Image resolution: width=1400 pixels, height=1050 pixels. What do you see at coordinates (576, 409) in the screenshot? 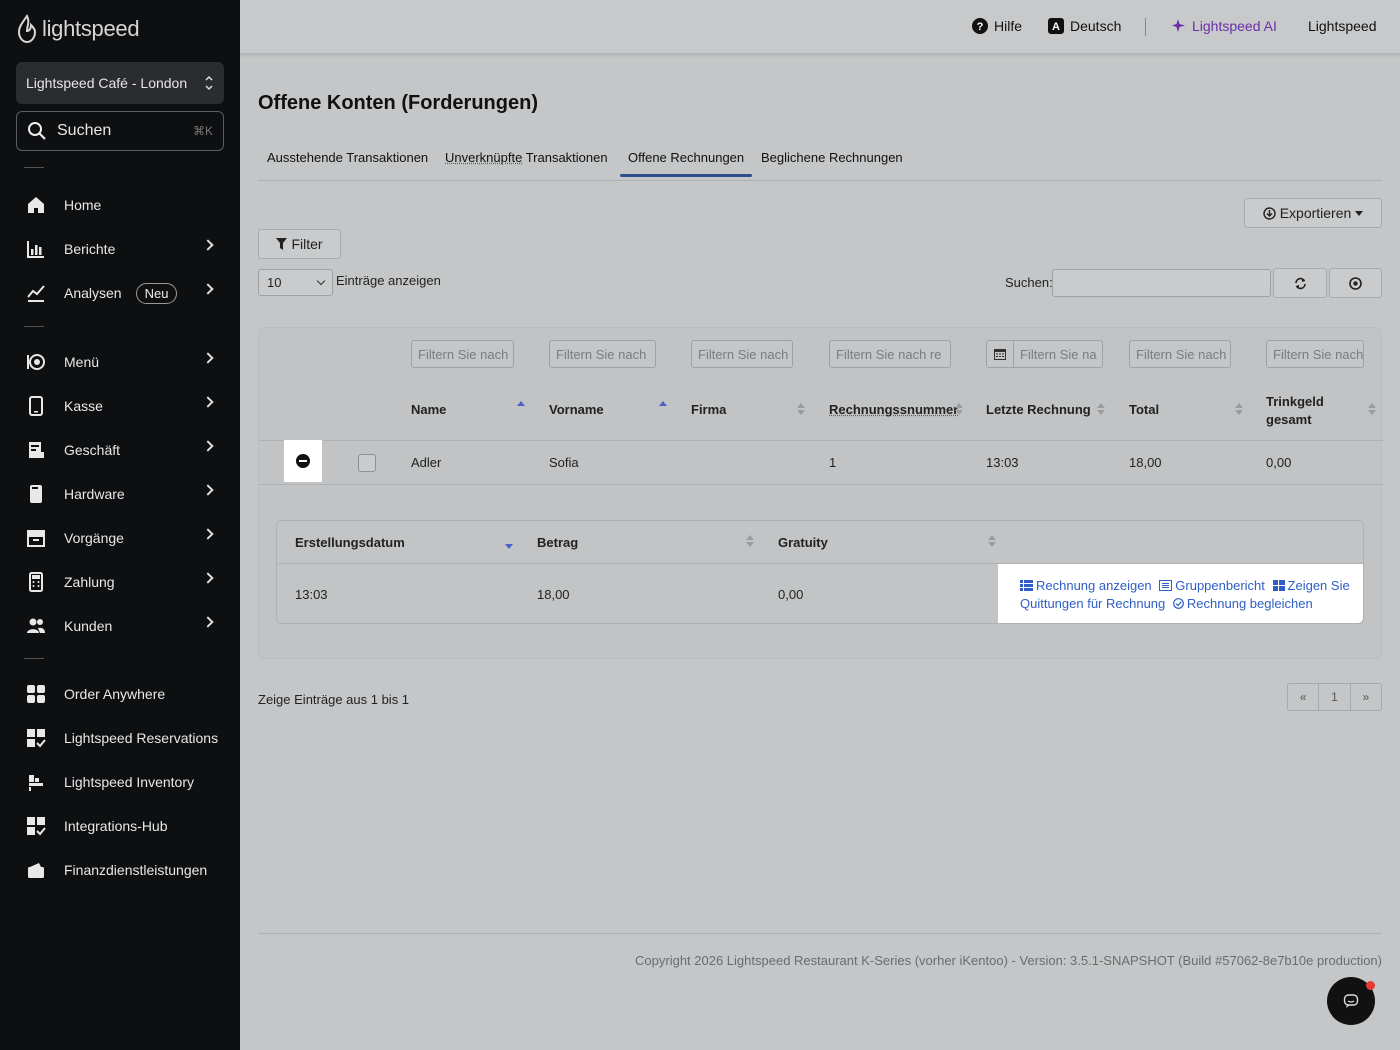
I see `column-header-vorname: Vorname` at bounding box center [576, 409].